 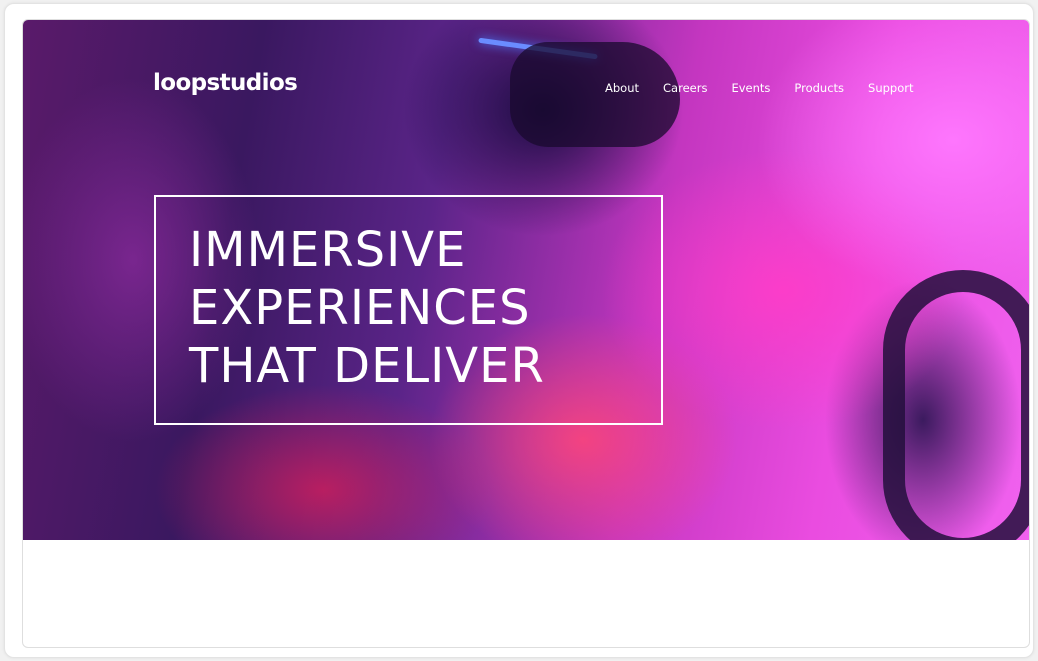 I want to click on nav-link-about: About, so click(x=622, y=88).